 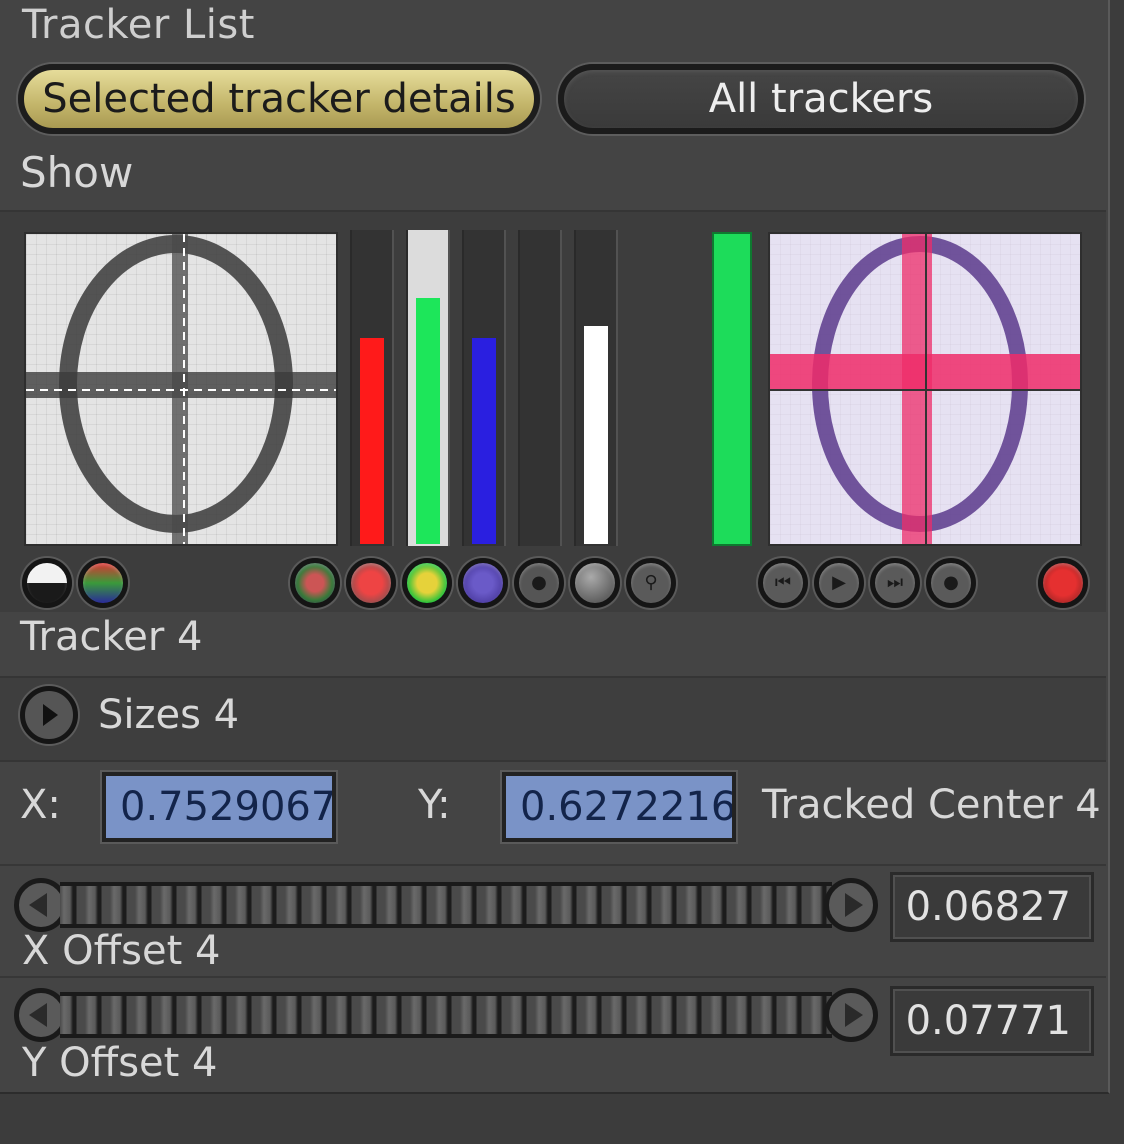 I want to click on play-icon: ▶, so click(x=839, y=582).